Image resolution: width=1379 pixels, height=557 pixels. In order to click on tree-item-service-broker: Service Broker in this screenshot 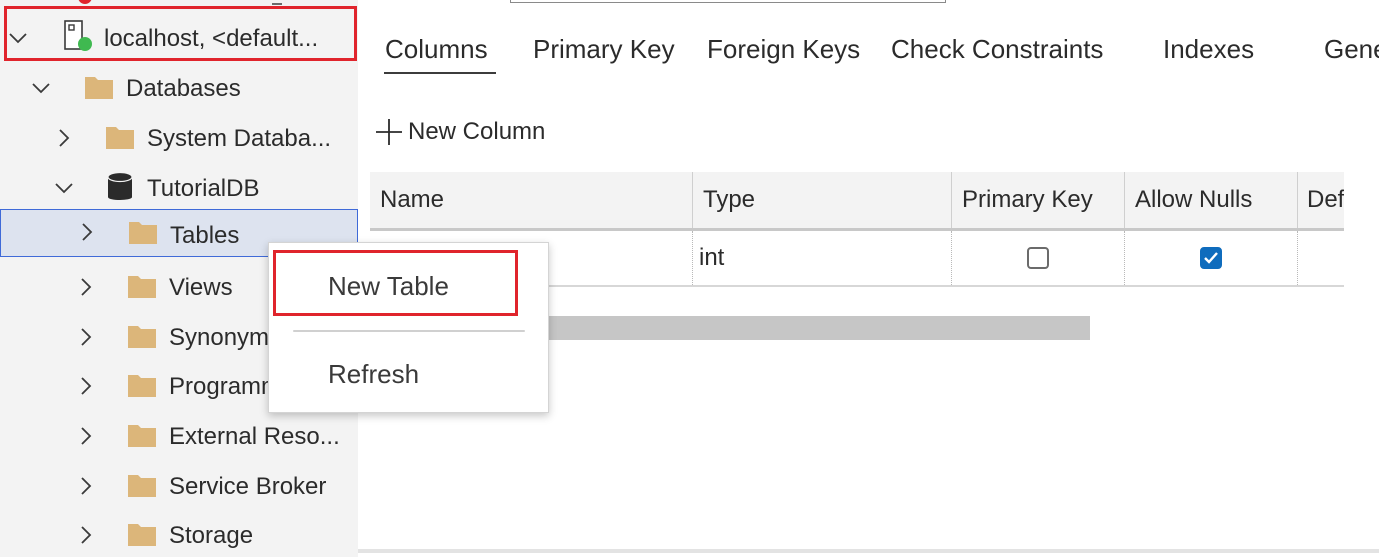, I will do `click(179, 486)`.